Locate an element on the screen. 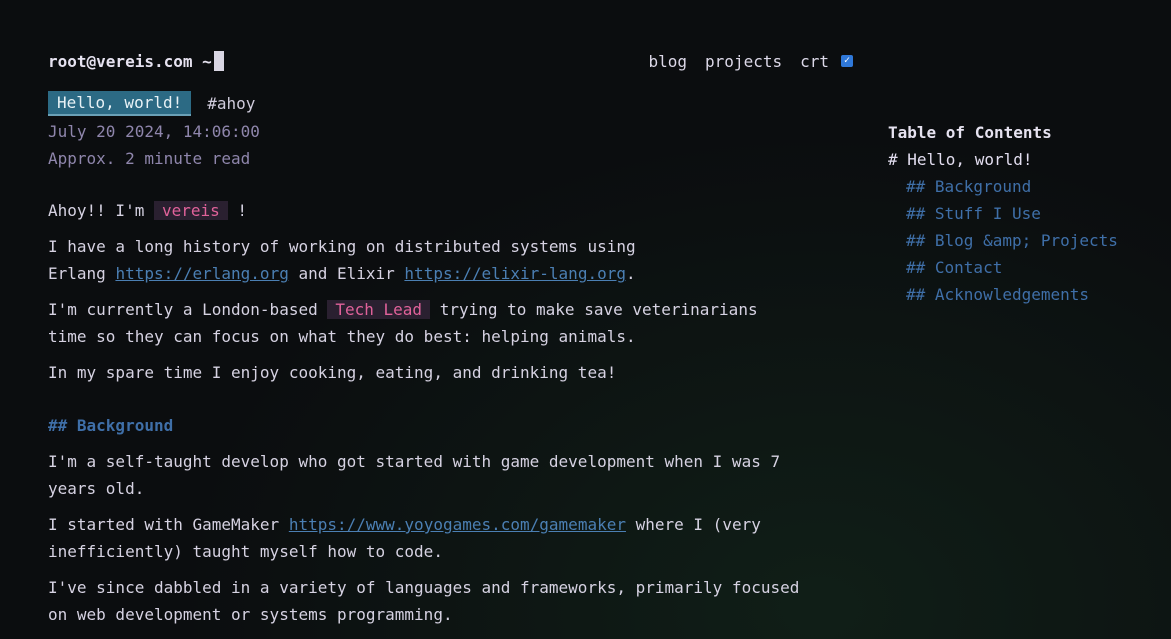  post-meta-row: Hello, world! #ahoy is located at coordinates (450, 103).